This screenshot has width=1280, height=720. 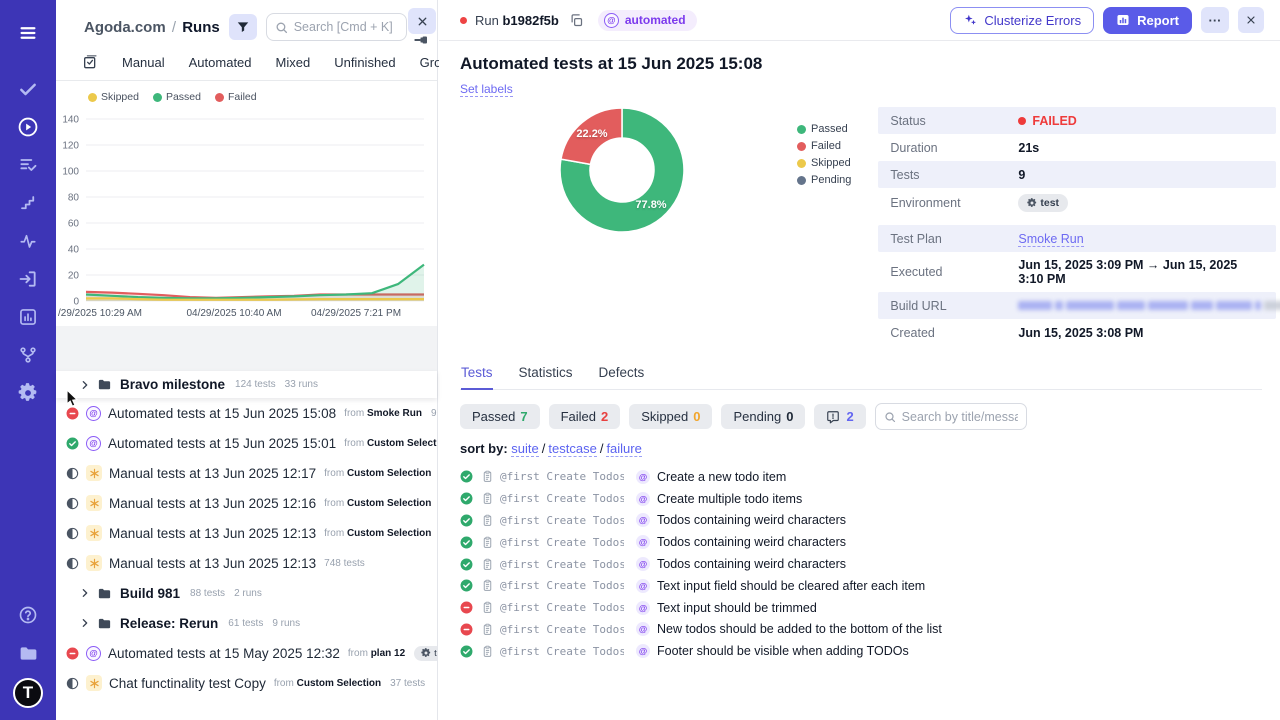 What do you see at coordinates (1215, 20) in the screenshot?
I see `more-actions-button: ···` at bounding box center [1215, 20].